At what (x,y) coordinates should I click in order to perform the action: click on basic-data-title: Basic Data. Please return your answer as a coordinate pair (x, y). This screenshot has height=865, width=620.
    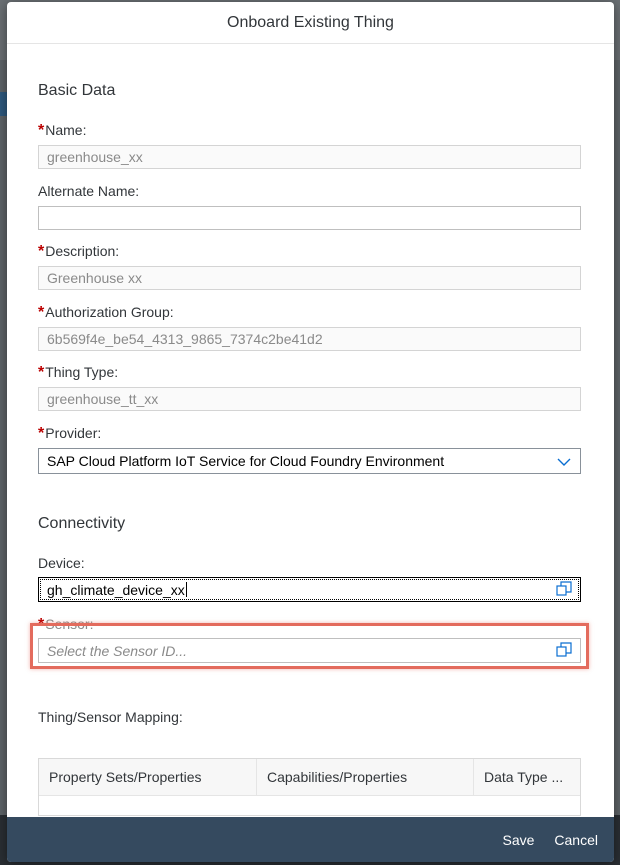
    Looking at the image, I should click on (77, 90).